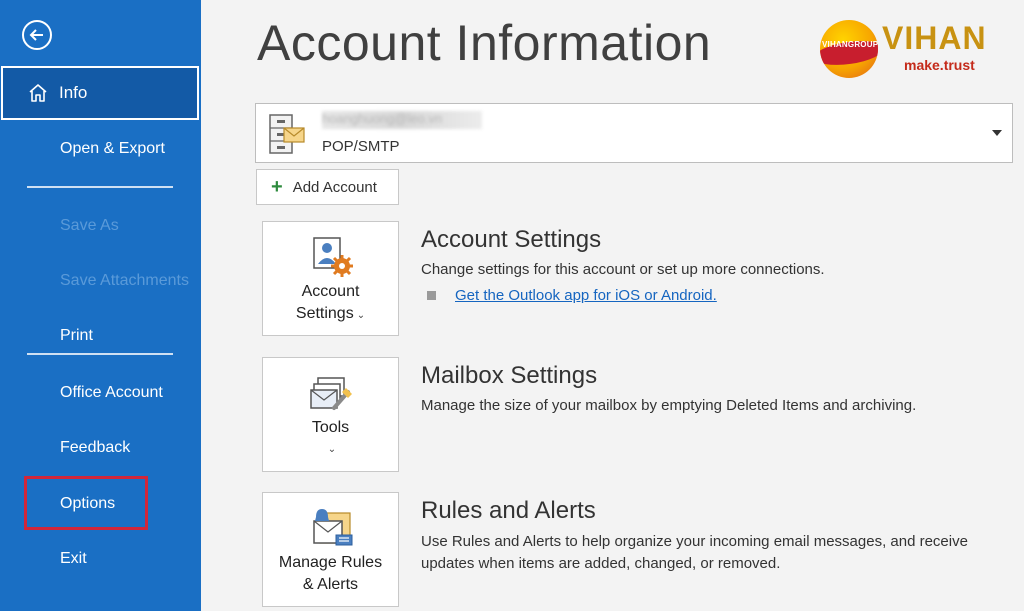 Image resolution: width=1024 pixels, height=611 pixels. I want to click on vihan-logo: VIHANGROUP VIHAN make.trust, so click(915, 50).